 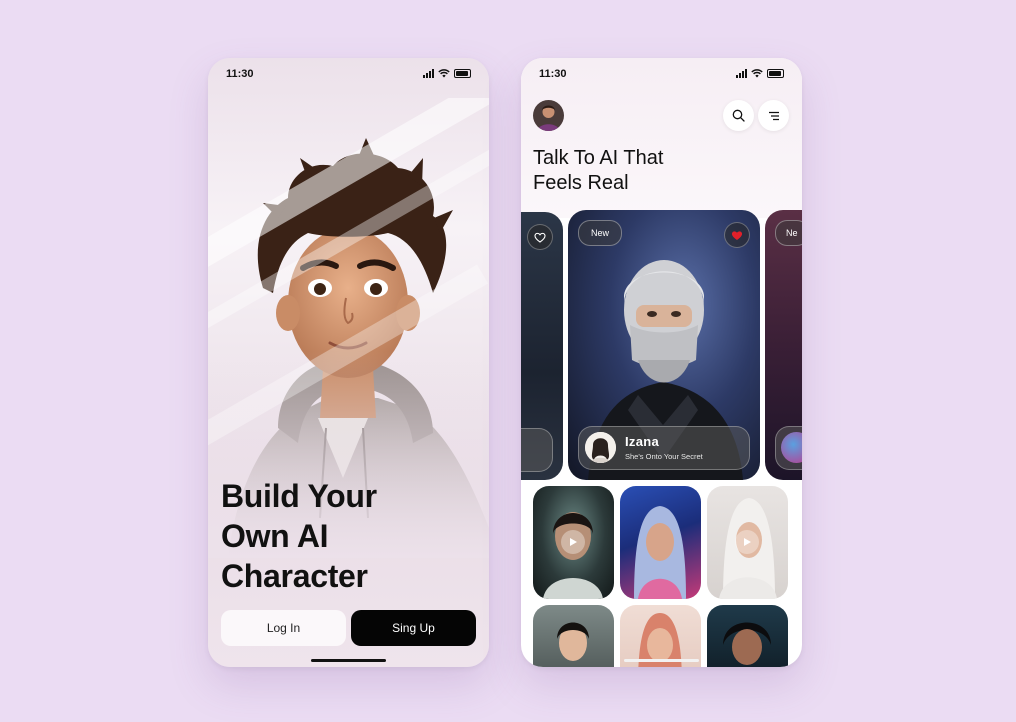 What do you see at coordinates (542, 346) in the screenshot?
I see `character-card-prev` at bounding box center [542, 346].